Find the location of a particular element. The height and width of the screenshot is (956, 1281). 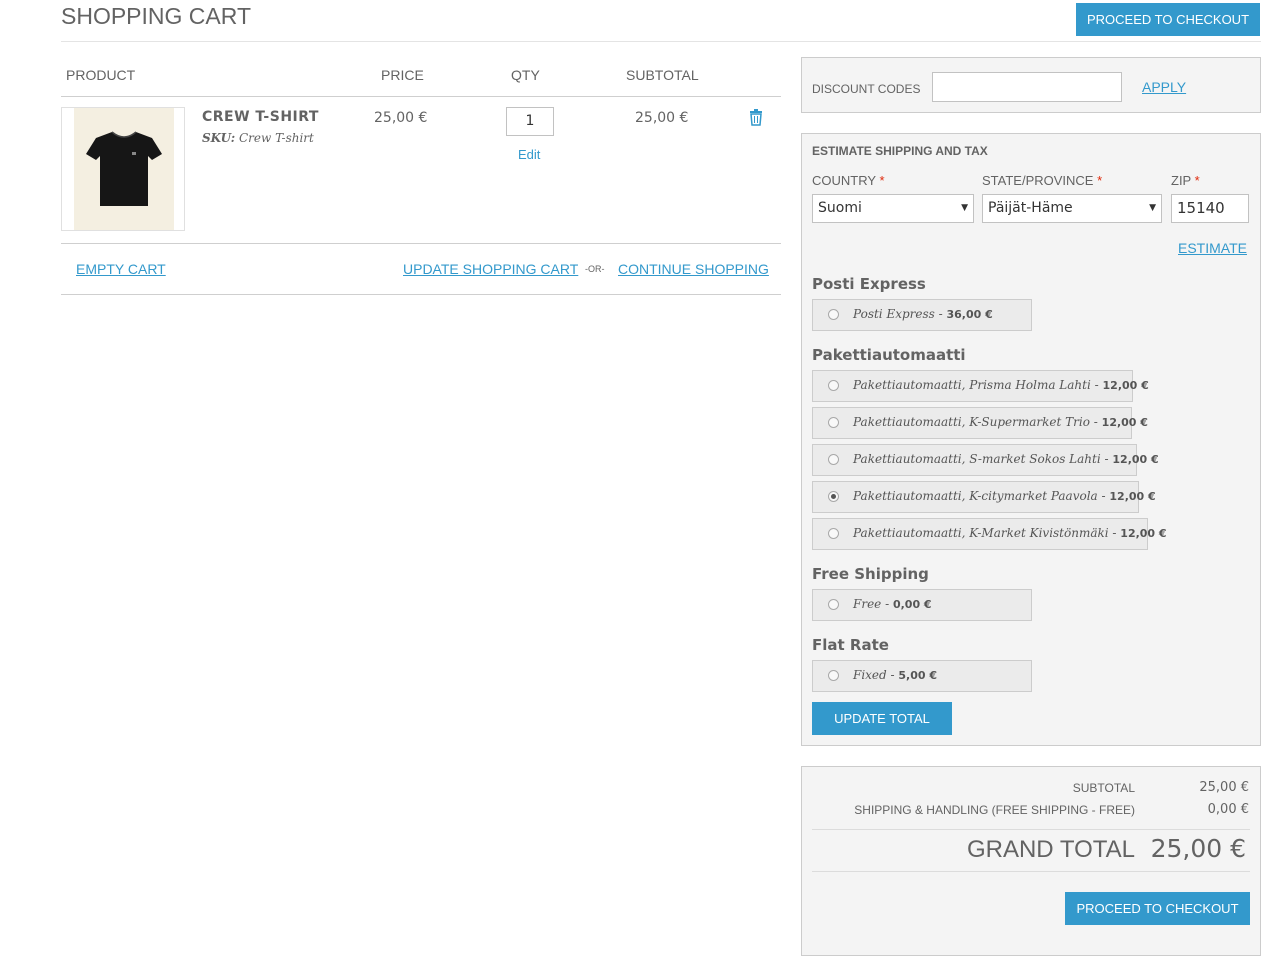

update-total-button: UPDATE TOTAL is located at coordinates (882, 718).